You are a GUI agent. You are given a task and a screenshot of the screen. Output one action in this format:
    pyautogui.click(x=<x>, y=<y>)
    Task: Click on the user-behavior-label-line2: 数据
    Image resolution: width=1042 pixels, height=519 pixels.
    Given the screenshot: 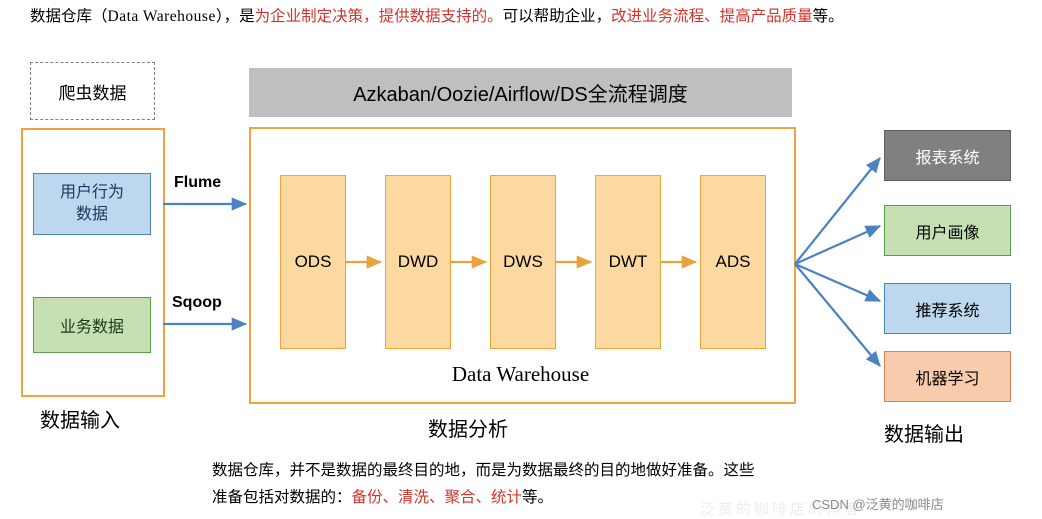 What is the action you would take?
    pyautogui.click(x=91, y=214)
    